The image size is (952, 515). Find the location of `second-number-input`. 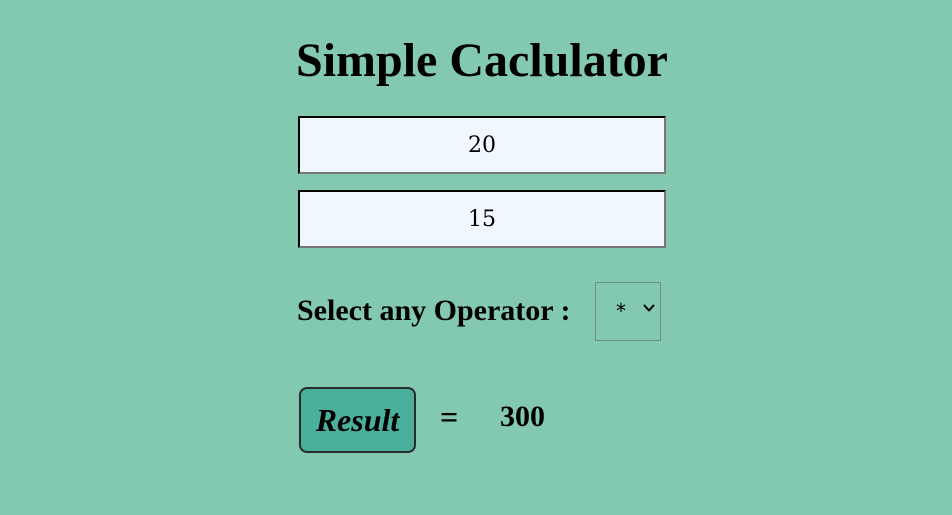

second-number-input is located at coordinates (482, 219).